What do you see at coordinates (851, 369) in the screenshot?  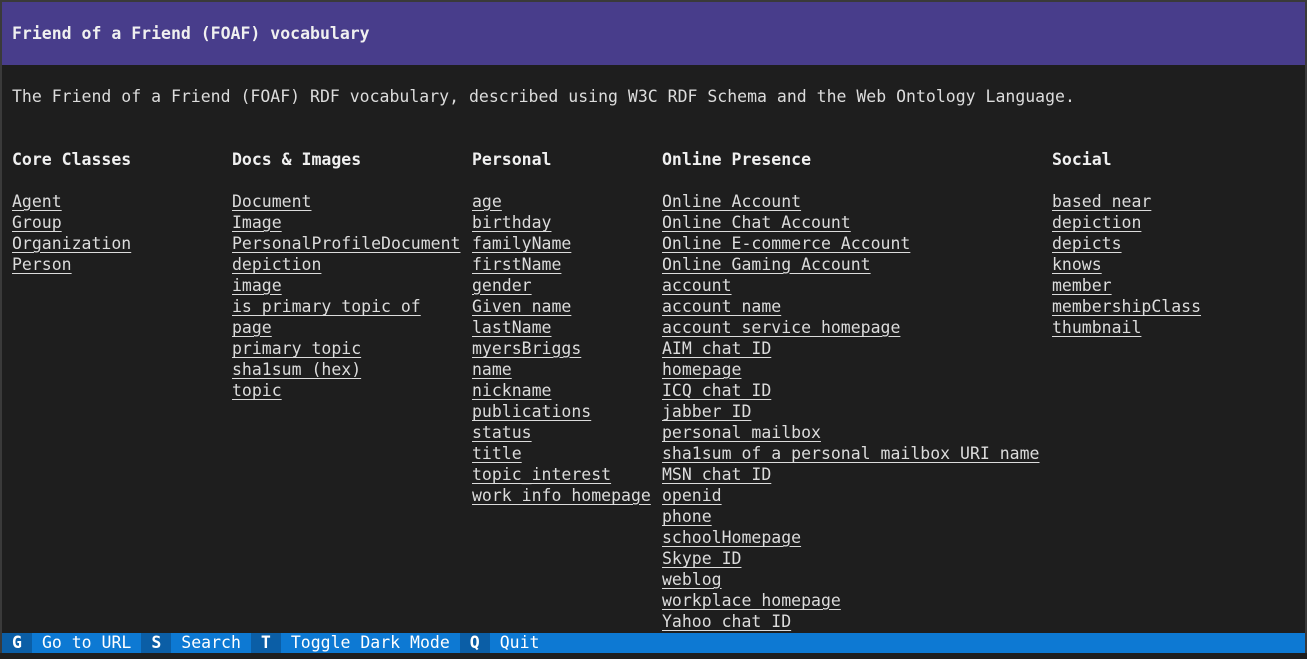 I see `list-item: homepage` at bounding box center [851, 369].